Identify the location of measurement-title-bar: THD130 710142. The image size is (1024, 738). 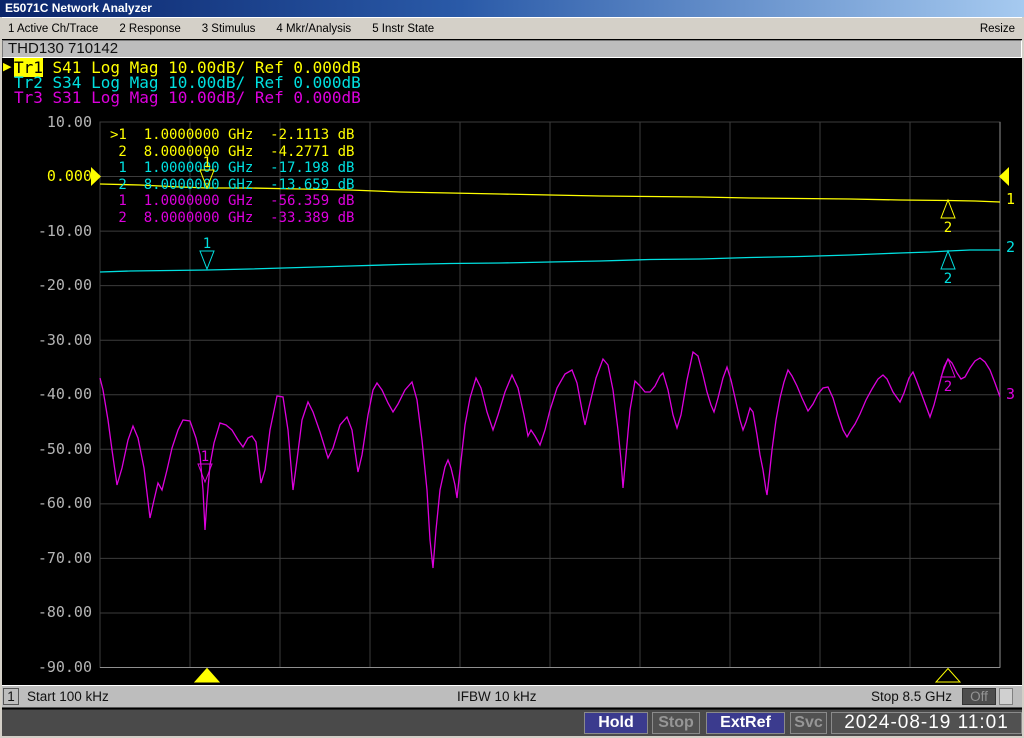
(512, 49).